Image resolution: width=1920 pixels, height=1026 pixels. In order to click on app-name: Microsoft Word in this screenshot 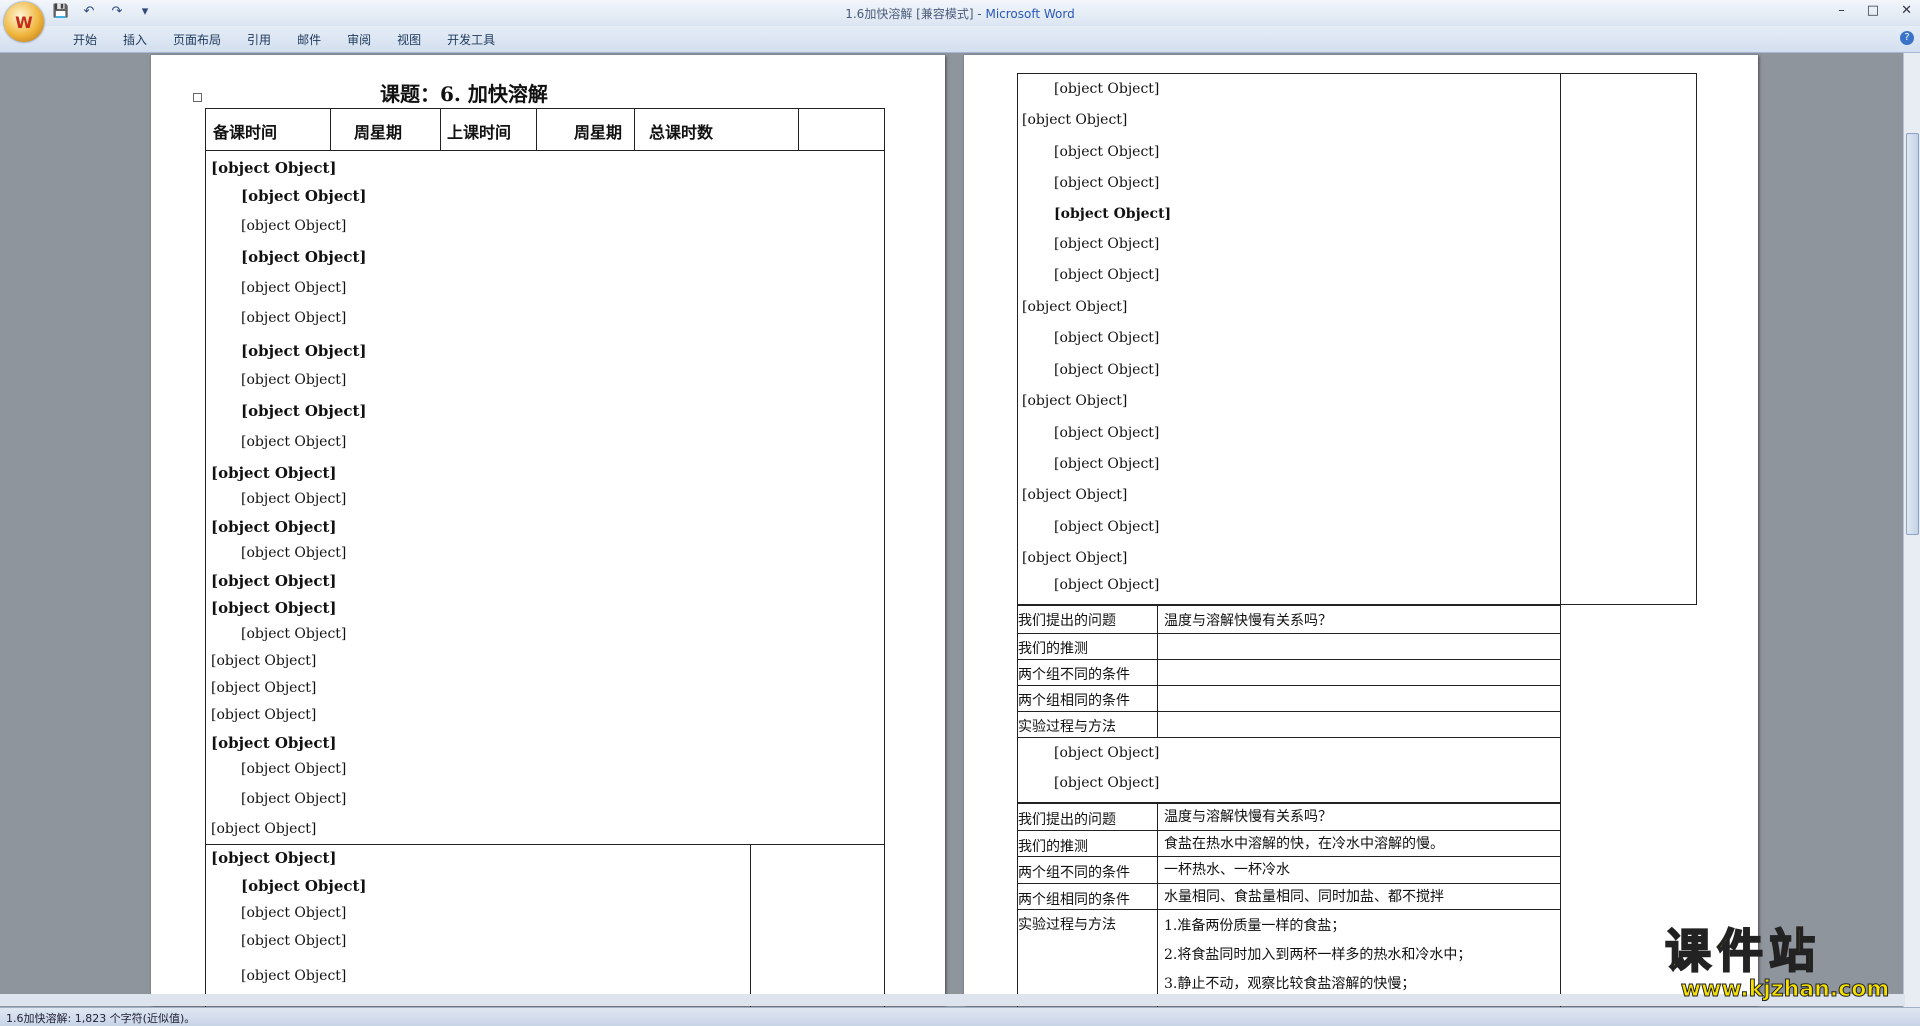, I will do `click(1030, 14)`.